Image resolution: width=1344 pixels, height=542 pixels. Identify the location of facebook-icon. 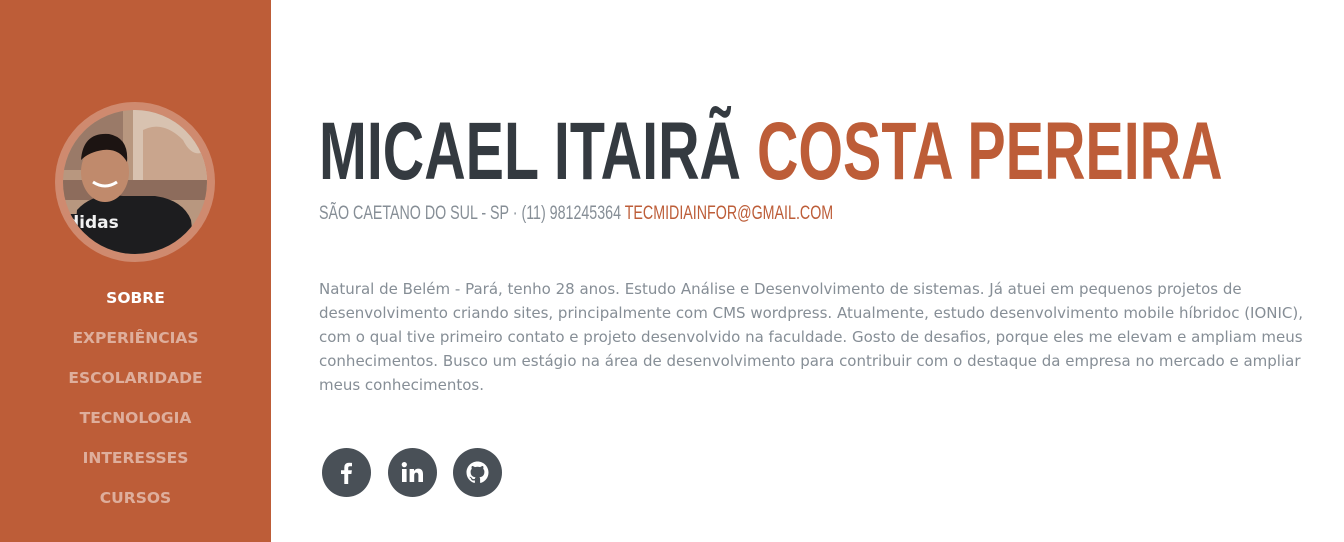
(346, 473).